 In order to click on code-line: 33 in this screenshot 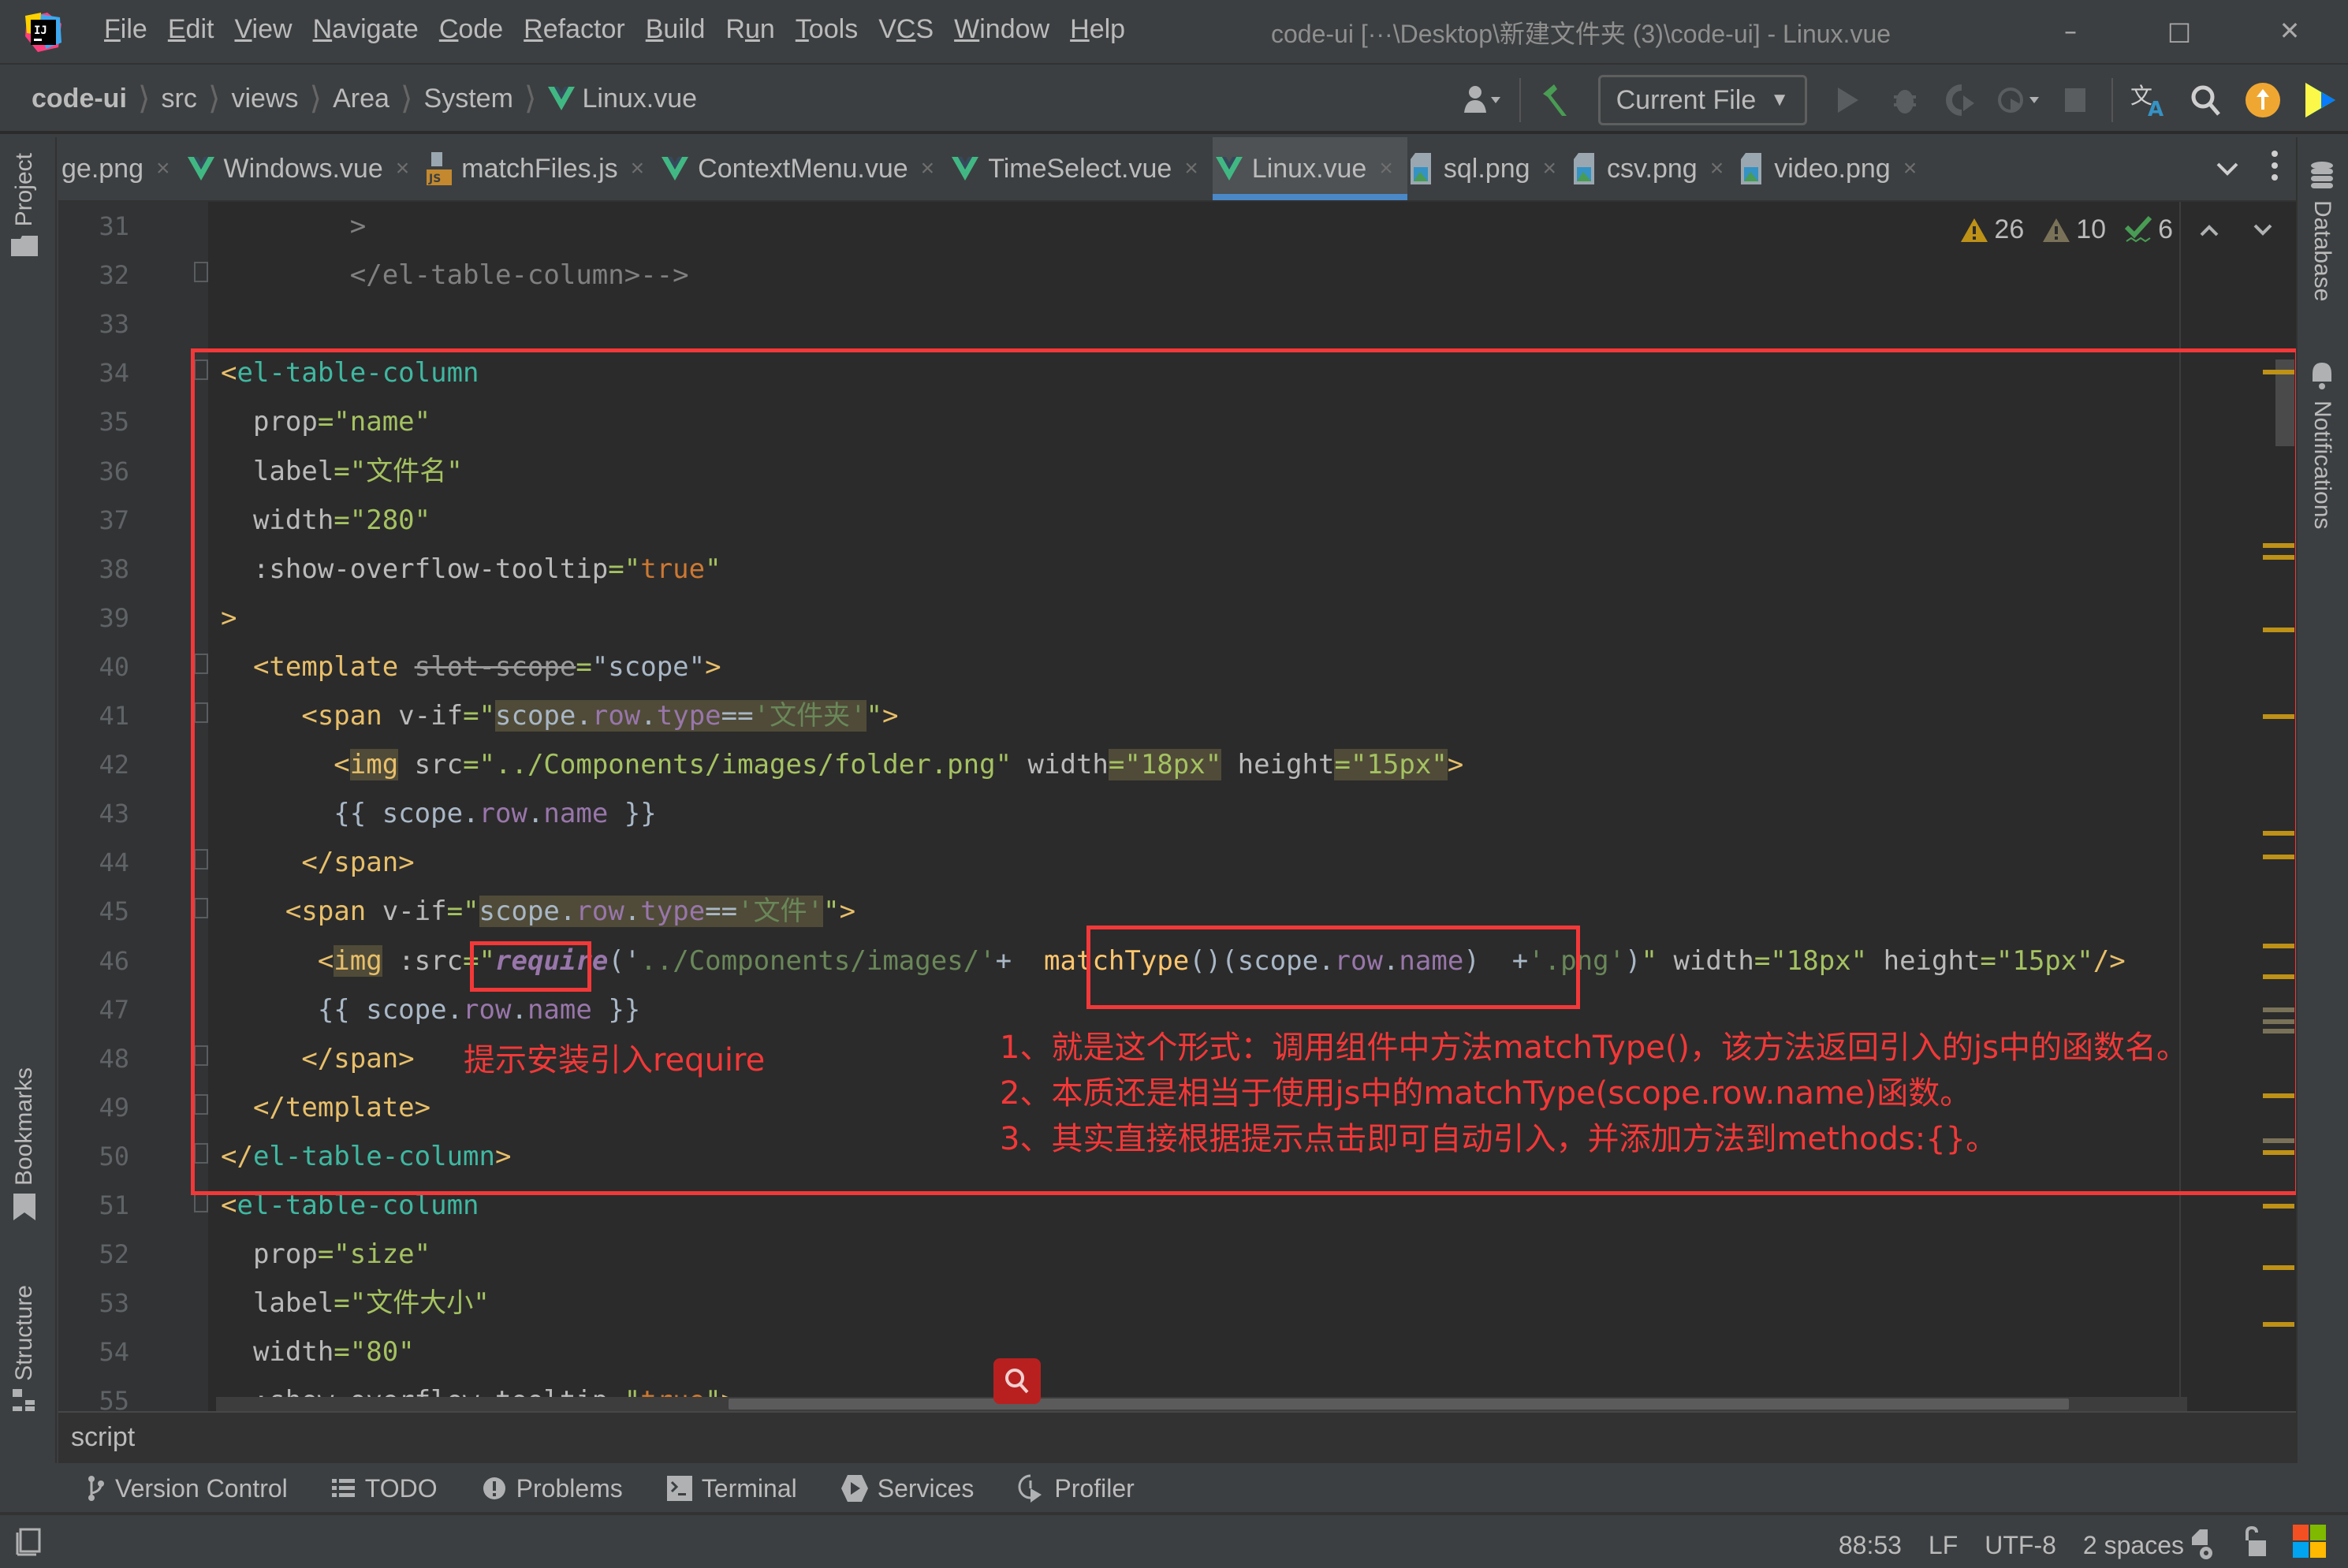, I will do `click(1177, 324)`.